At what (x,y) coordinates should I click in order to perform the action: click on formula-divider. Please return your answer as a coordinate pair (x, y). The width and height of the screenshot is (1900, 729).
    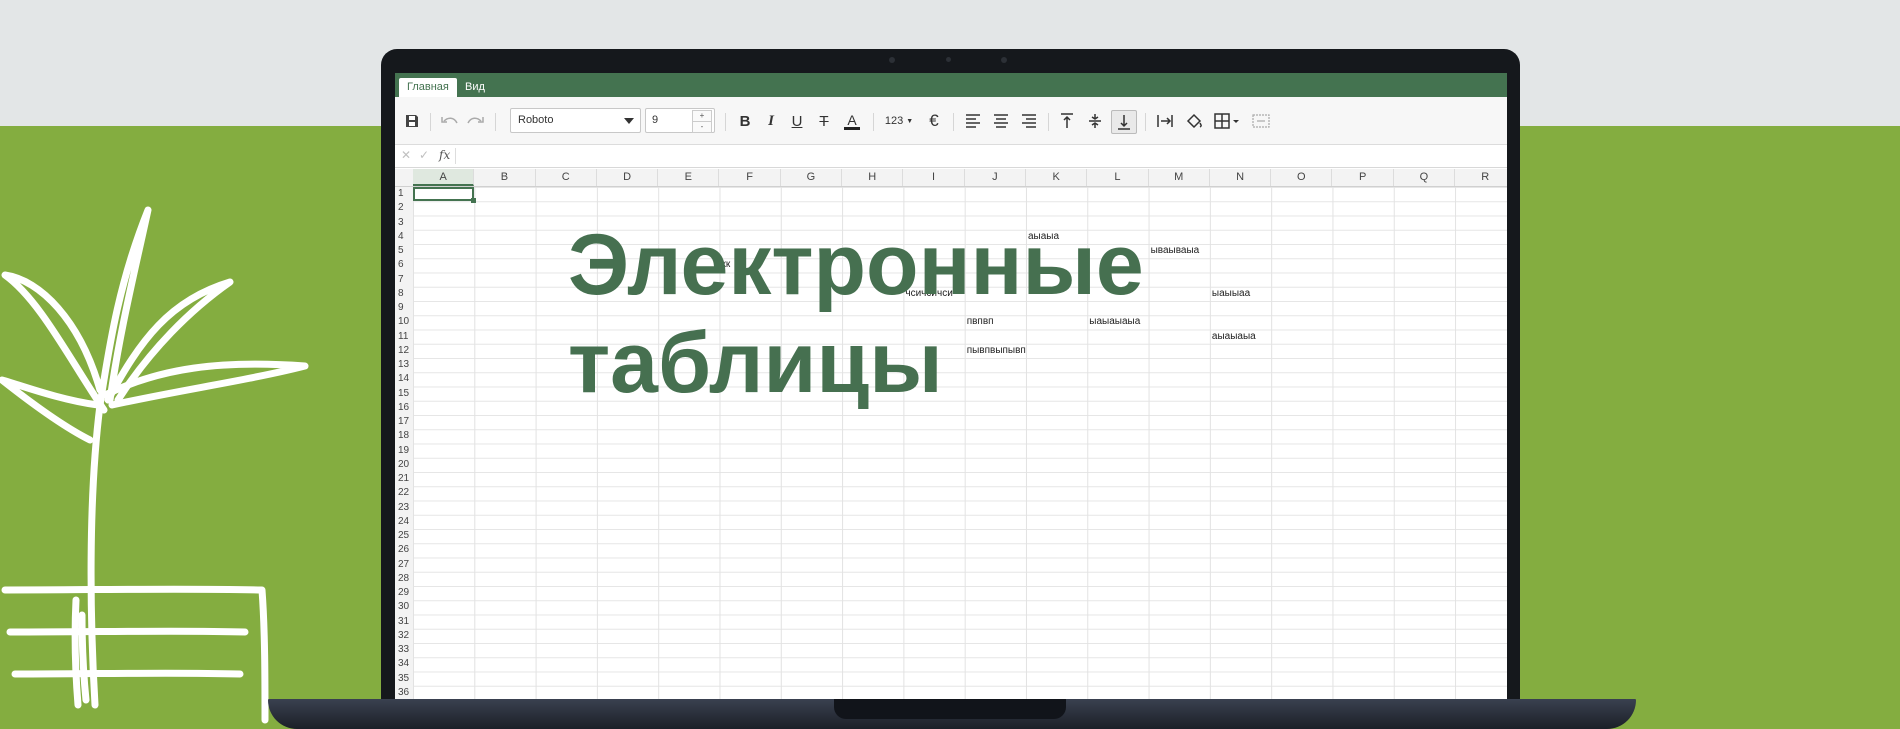
    Looking at the image, I should click on (455, 156).